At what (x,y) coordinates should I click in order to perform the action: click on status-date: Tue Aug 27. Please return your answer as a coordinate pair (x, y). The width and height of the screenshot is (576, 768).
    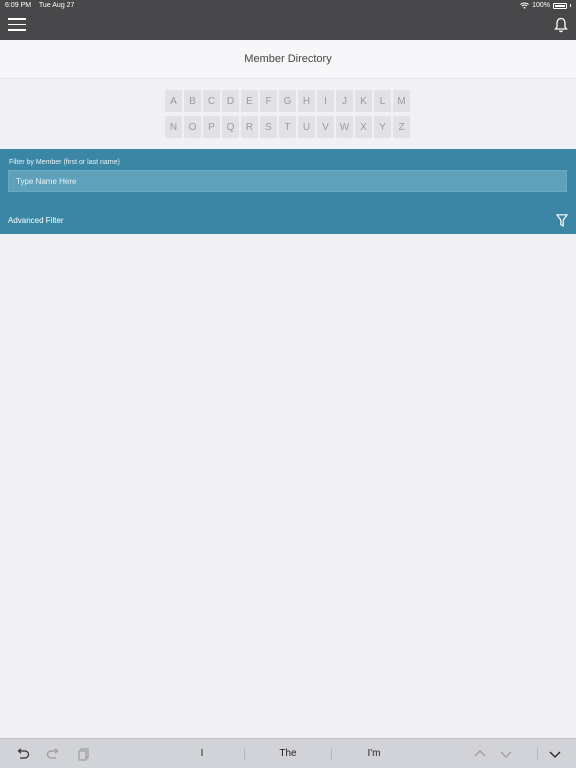
    Looking at the image, I should click on (56, 5).